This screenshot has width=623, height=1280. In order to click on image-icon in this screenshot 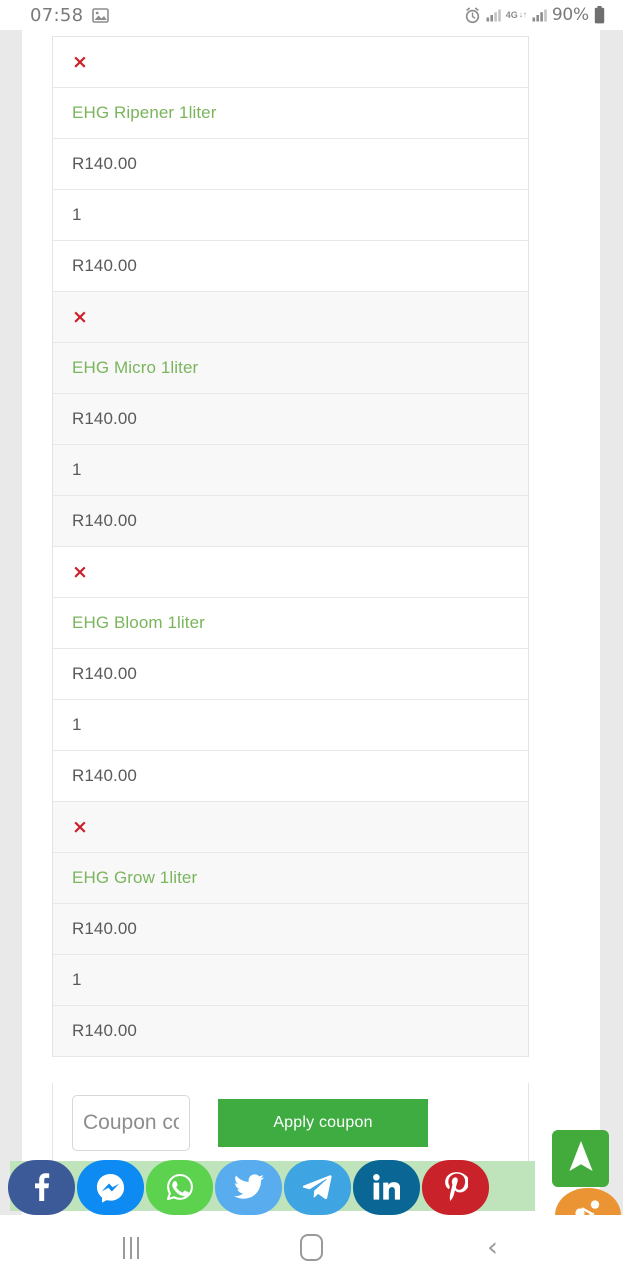, I will do `click(101, 15)`.